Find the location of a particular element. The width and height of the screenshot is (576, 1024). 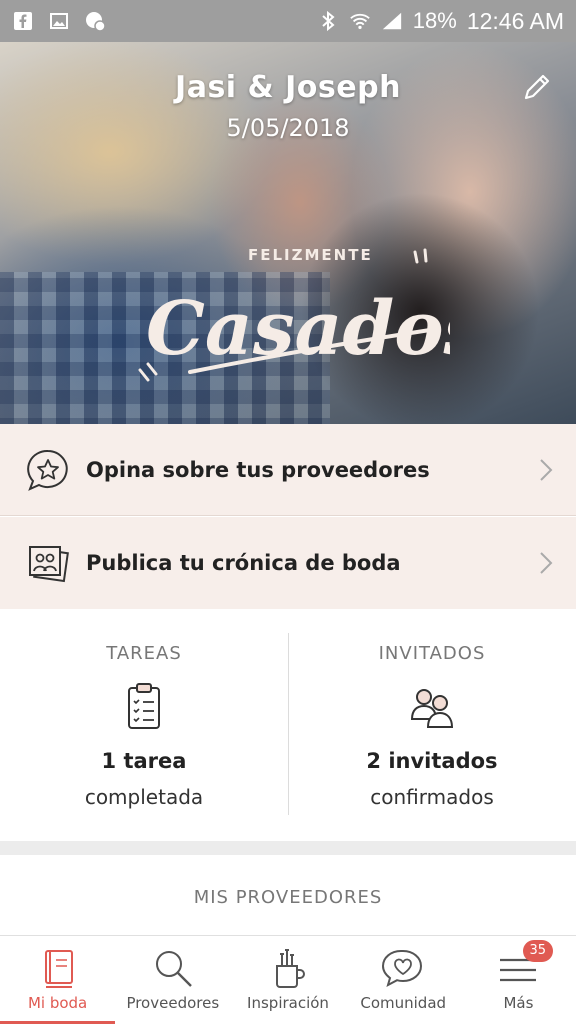

stamp-big-text: Casados is located at coordinates (298, 329).